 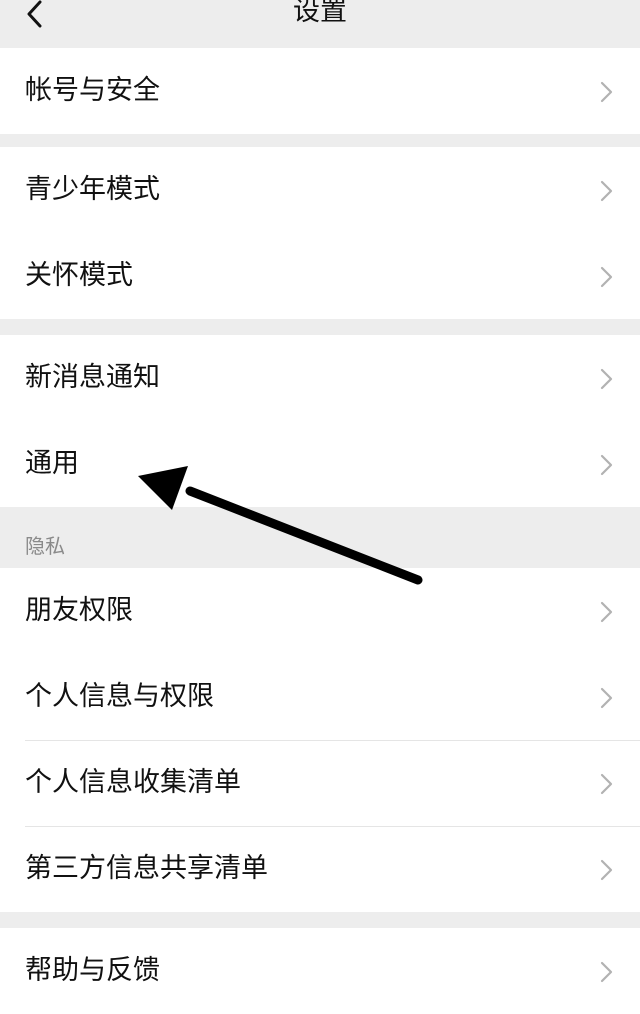 What do you see at coordinates (320, 190) in the screenshot?
I see `settings-item-teen-mode: 青少年模式` at bounding box center [320, 190].